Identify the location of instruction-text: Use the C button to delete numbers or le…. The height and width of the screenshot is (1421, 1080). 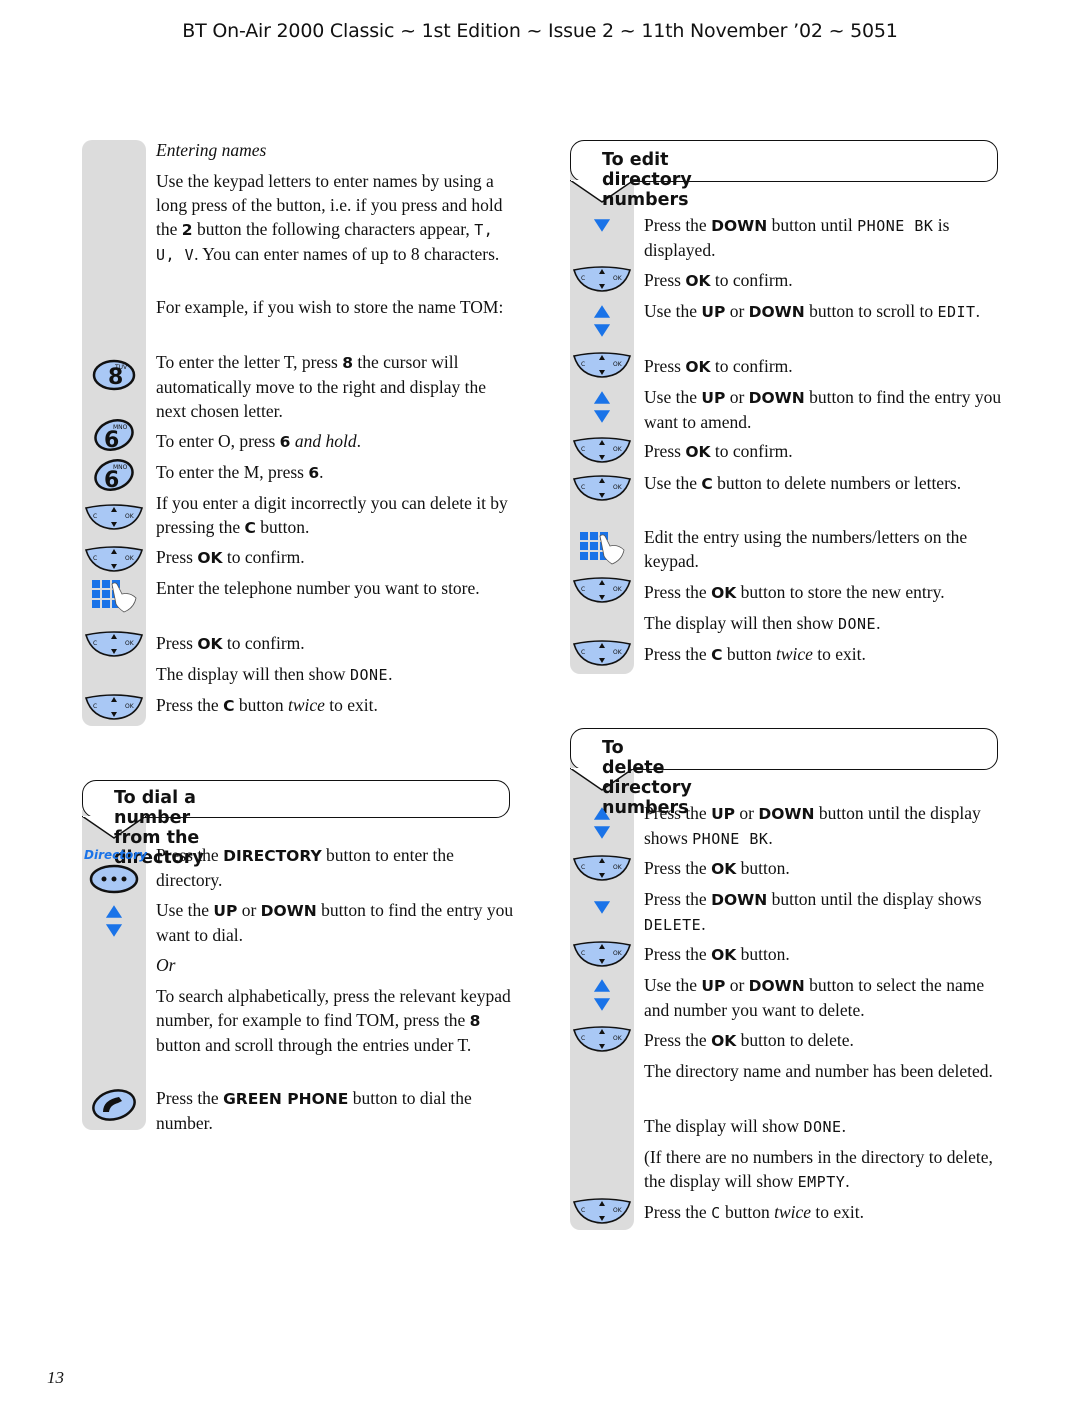
(803, 483).